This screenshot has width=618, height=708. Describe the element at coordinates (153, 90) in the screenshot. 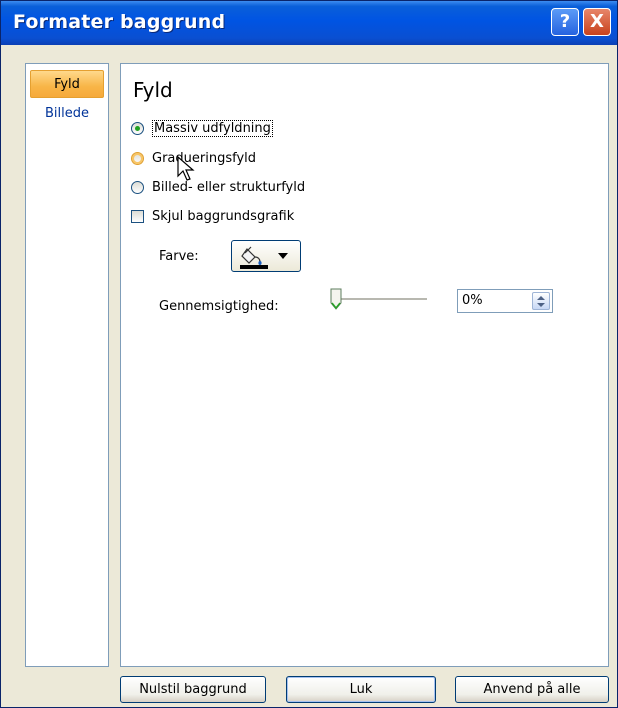

I see `section-heading: Fyld` at that location.